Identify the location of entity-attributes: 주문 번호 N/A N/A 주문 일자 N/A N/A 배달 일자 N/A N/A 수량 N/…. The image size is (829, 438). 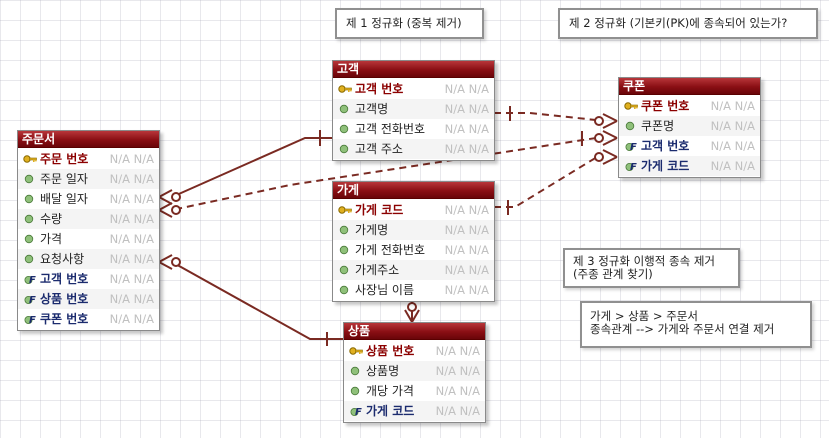
(88, 239).